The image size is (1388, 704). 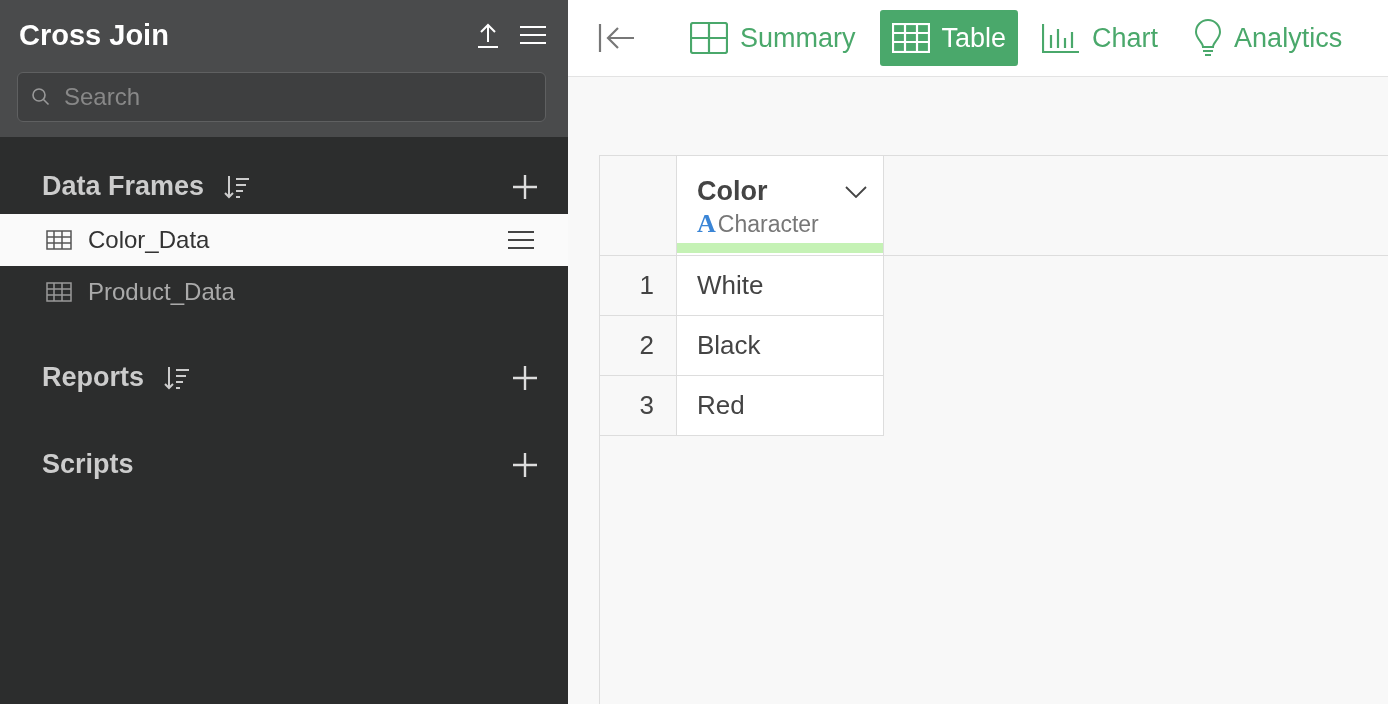 What do you see at coordinates (732, 191) in the screenshot?
I see `column-name: Color` at bounding box center [732, 191].